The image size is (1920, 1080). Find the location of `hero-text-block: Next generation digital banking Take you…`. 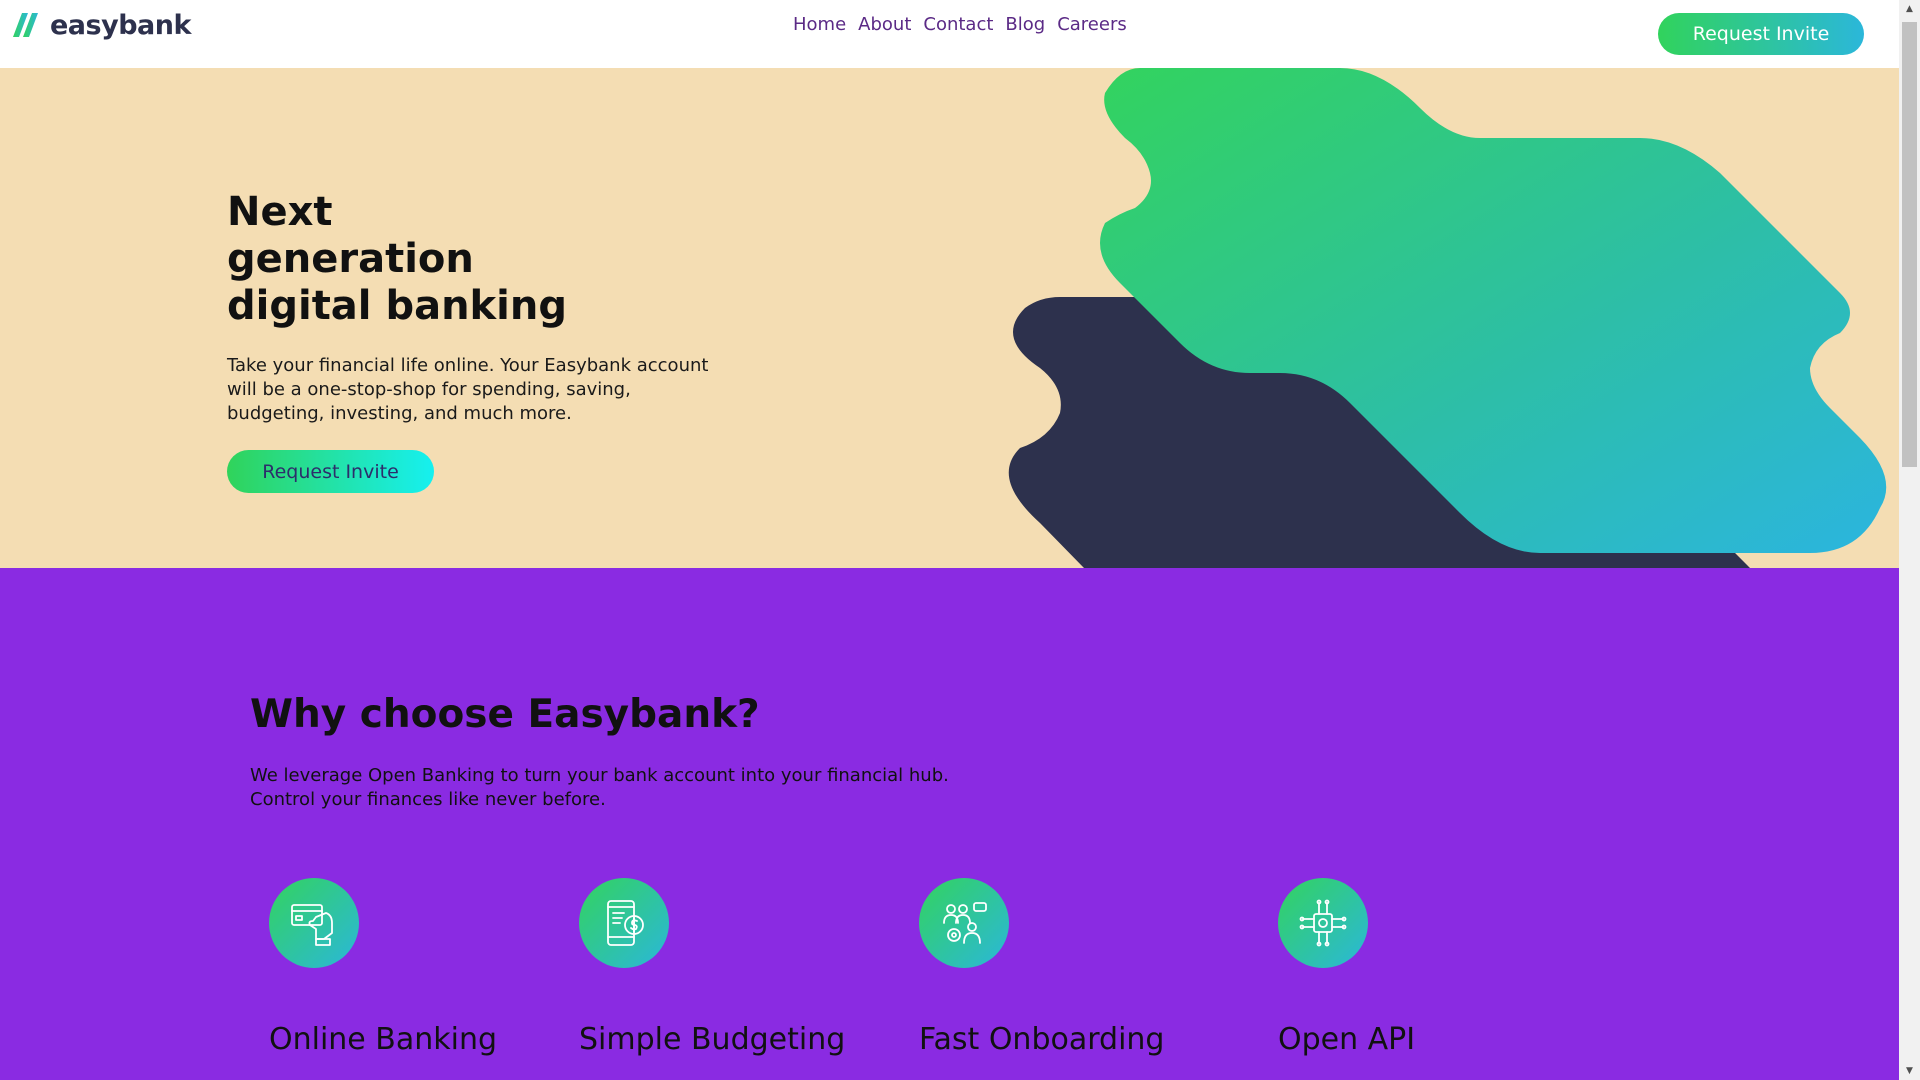

hero-text-block: Next generation digital banking Take you… is located at coordinates (497, 341).